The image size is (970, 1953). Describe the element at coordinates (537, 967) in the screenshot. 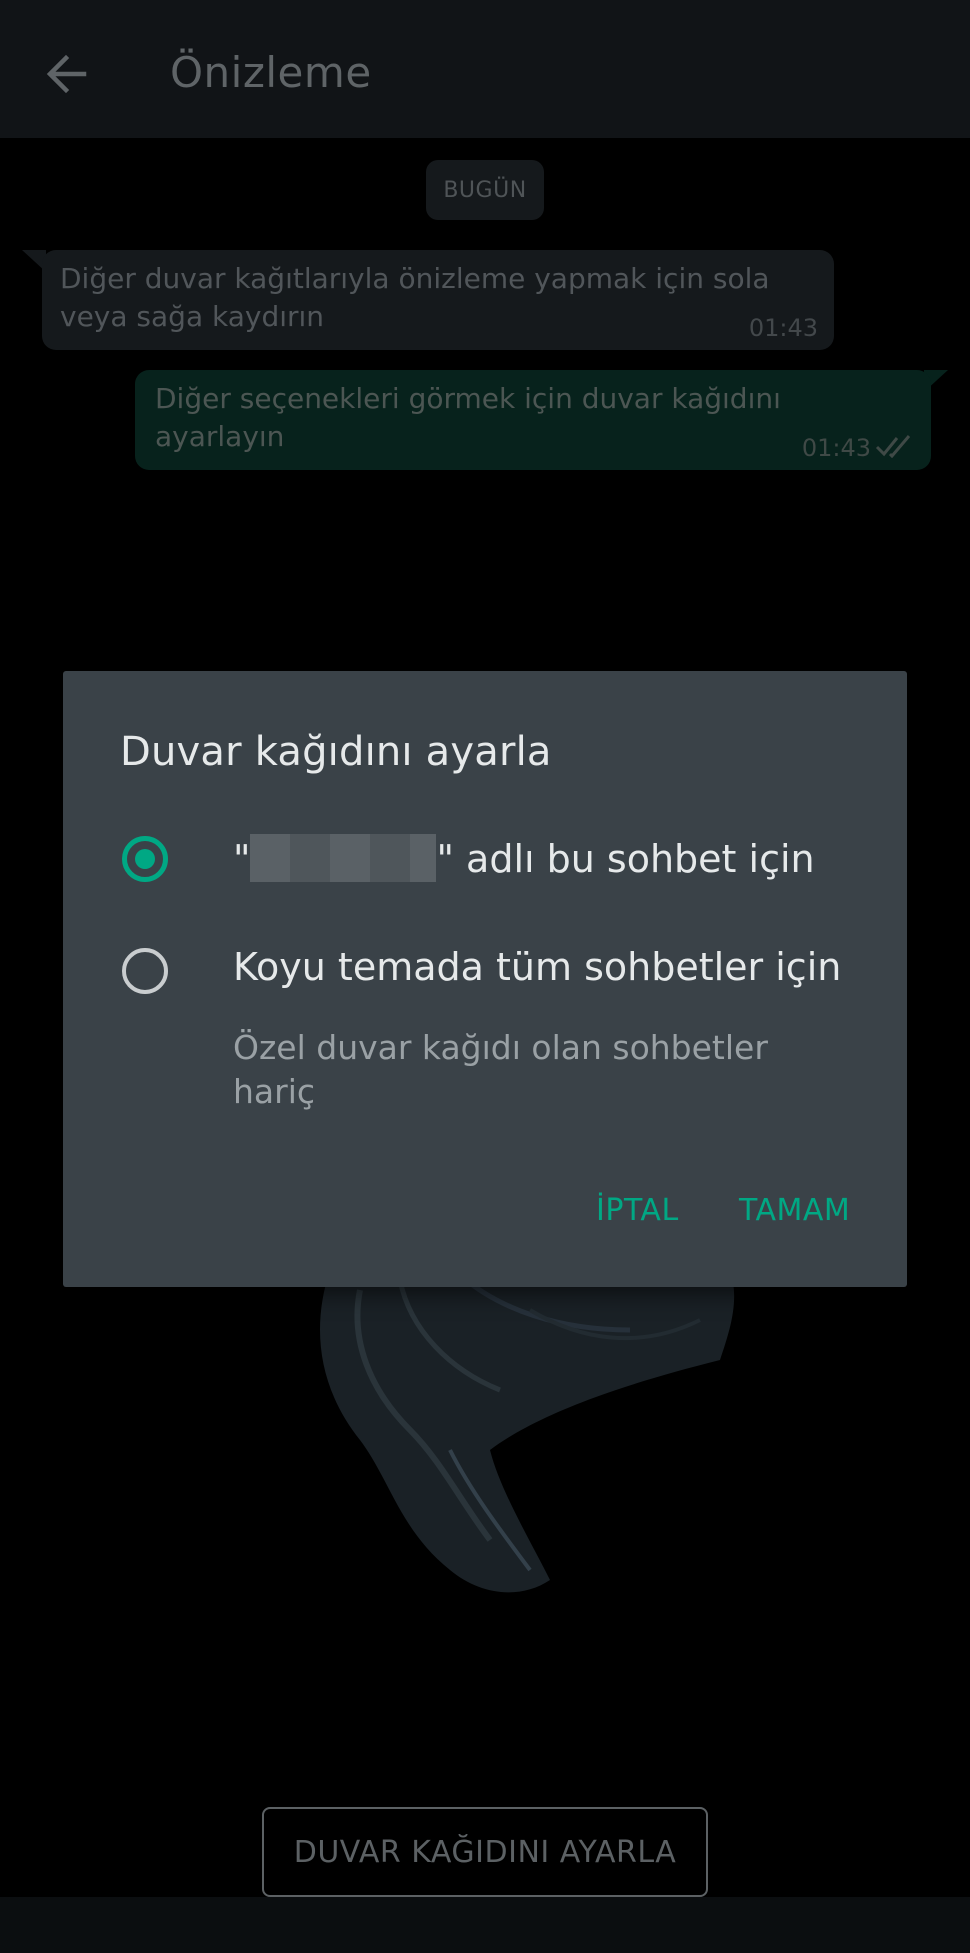

I see `option-label-all-chats: Koyu temada tüm sohbetler için` at that location.